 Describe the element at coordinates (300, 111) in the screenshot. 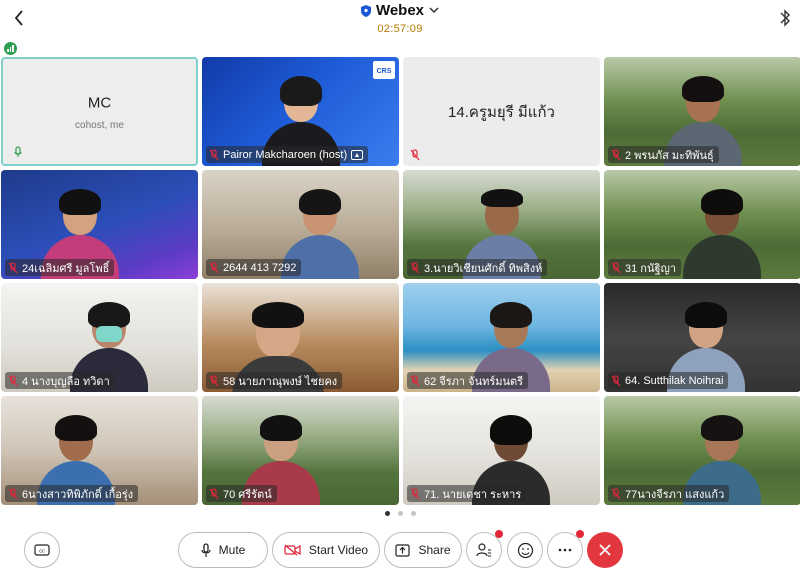

I see `participant-tile: CRS Pairor Makcharoen (host)` at that location.